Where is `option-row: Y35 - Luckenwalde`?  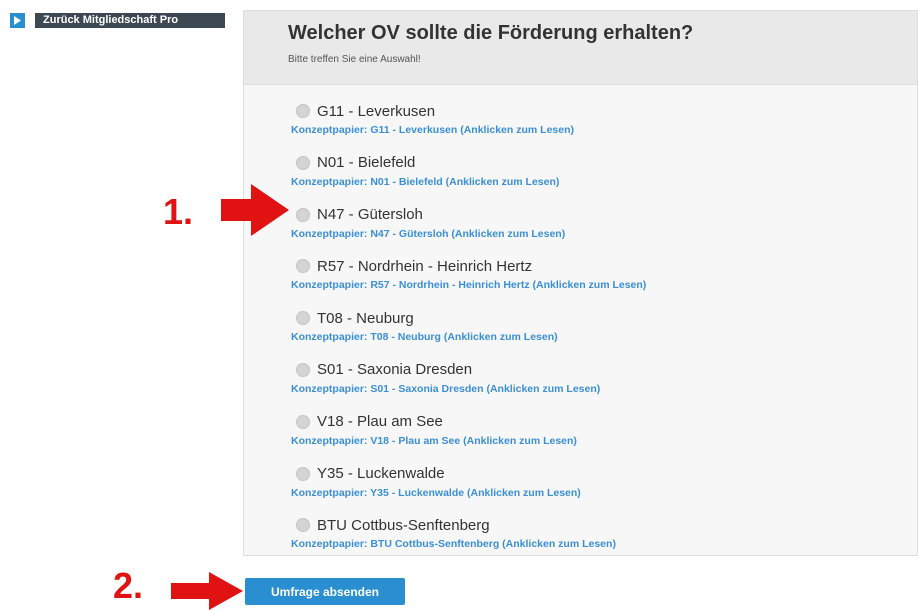
option-row: Y35 - Luckenwalde is located at coordinates (604, 474).